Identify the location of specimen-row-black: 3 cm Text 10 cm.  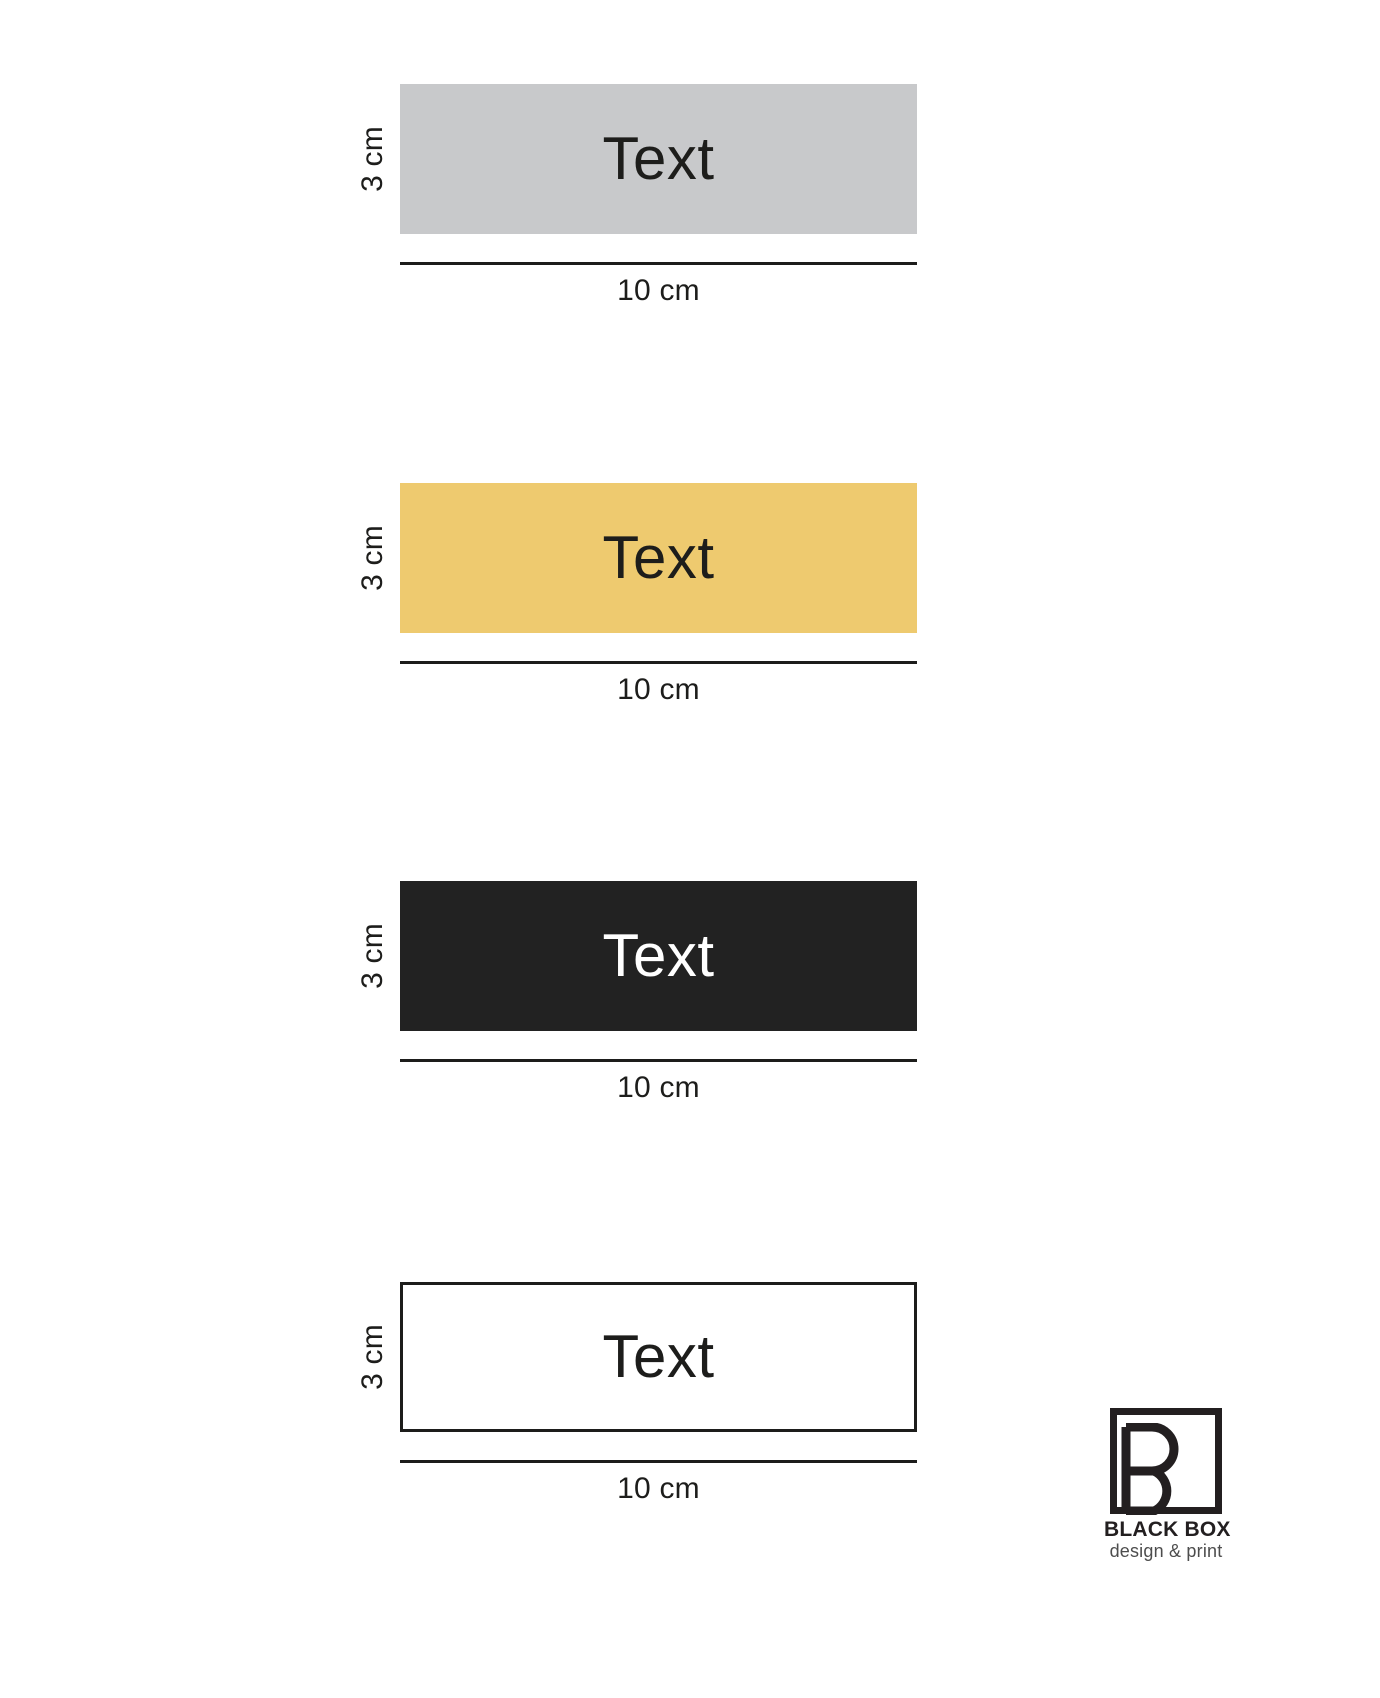
(690, 1001).